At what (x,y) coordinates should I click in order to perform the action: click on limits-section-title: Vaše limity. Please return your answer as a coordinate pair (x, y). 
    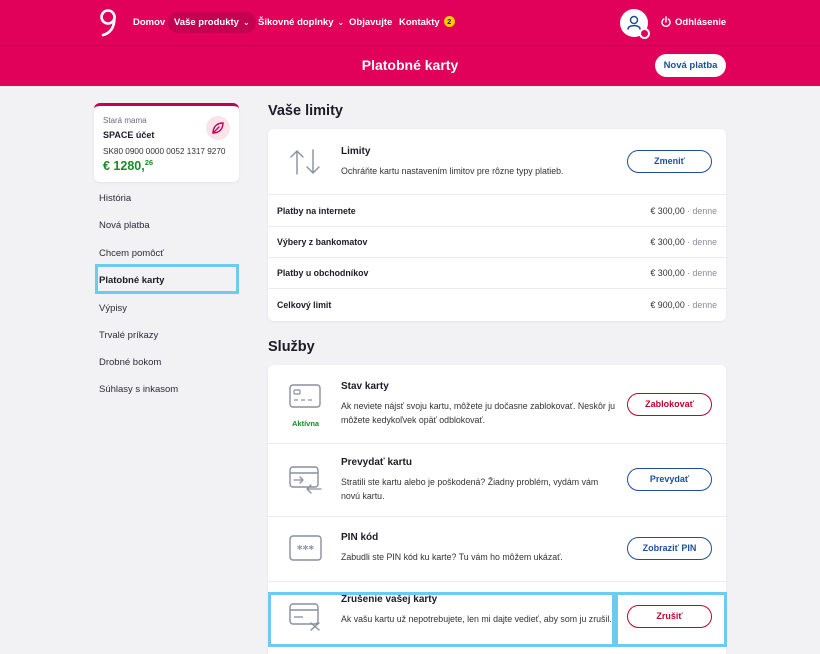
    Looking at the image, I should click on (305, 111).